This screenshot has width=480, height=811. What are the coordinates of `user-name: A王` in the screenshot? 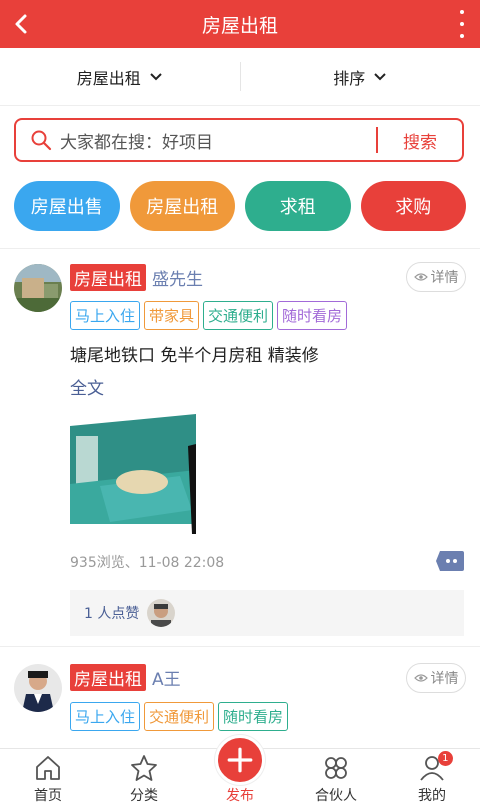 It's located at (166, 677).